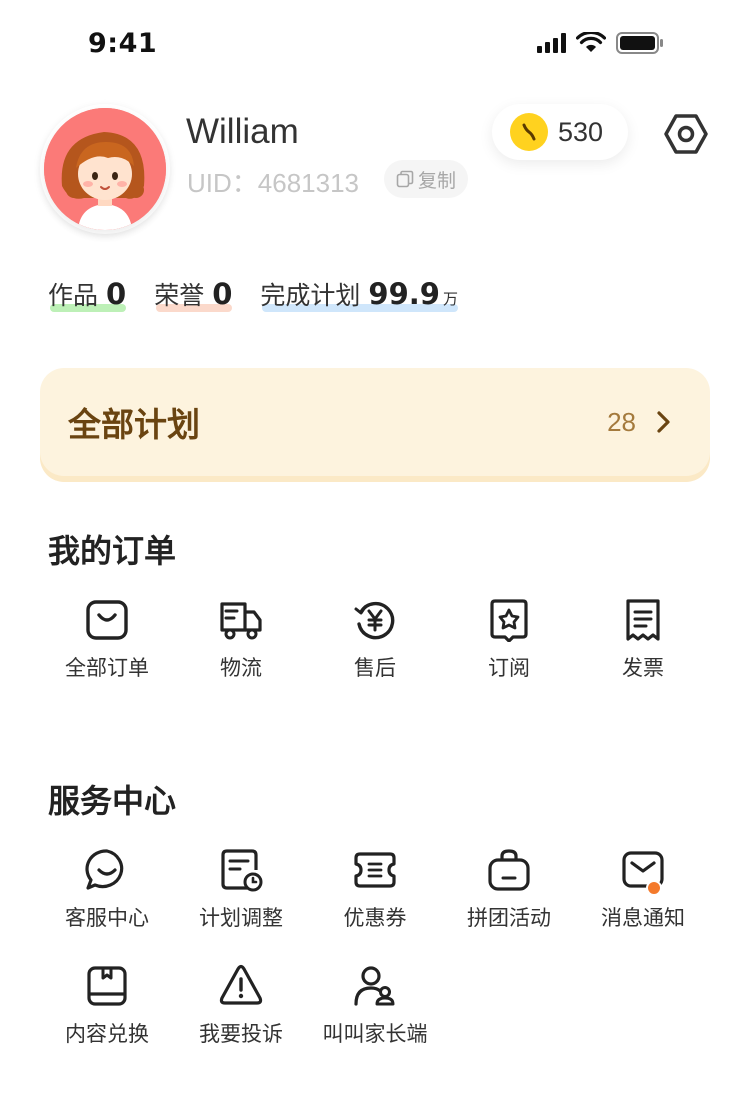 This screenshot has width=750, height=1096. Describe the element at coordinates (375, 422) in the screenshot. I see `all-plans-card: 全部计划 28` at that location.